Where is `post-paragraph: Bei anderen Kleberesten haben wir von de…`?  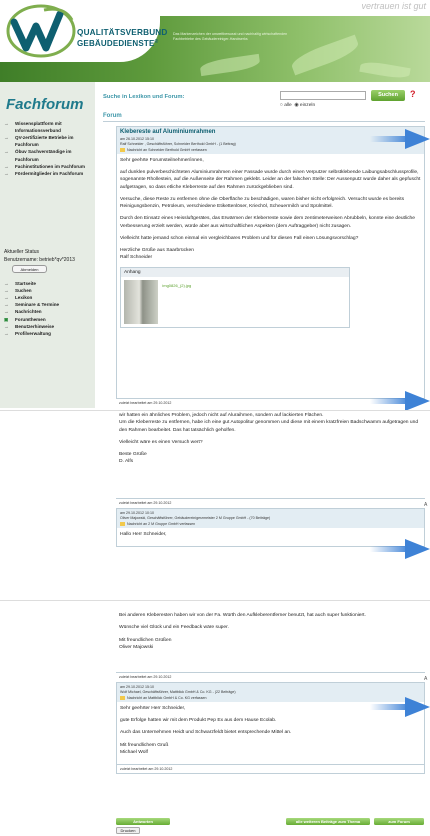
post-paragraph: Bei anderen Kleberesten haben wir von de… is located at coordinates (242, 615).